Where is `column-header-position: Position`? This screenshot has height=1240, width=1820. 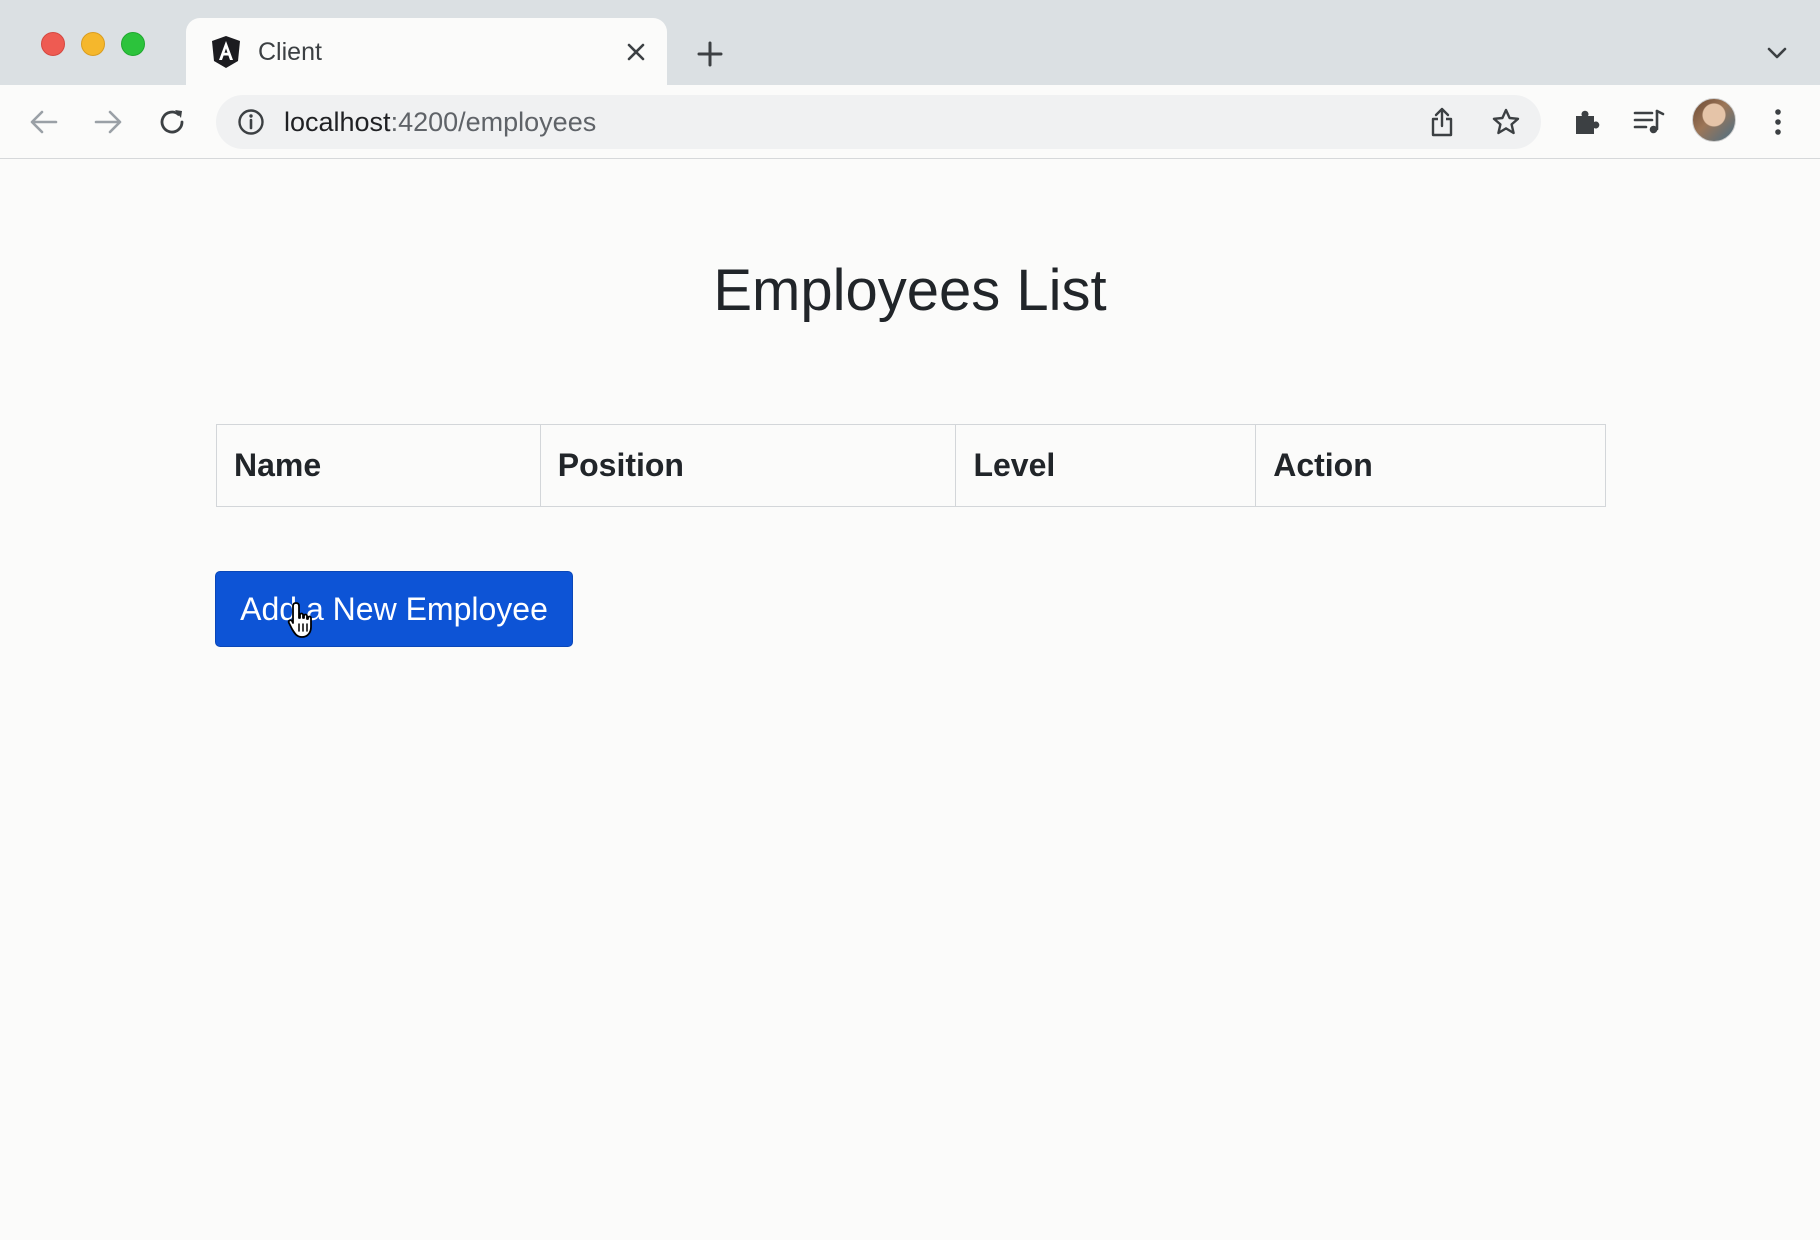 column-header-position: Position is located at coordinates (748, 465).